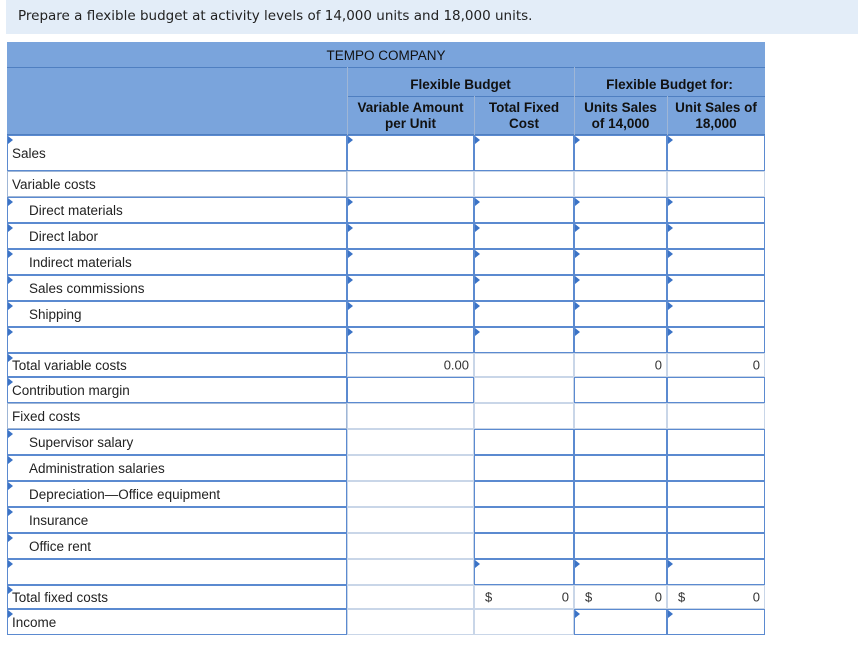 The height and width of the screenshot is (648, 863). Describe the element at coordinates (716, 288) in the screenshot. I see `sales-commissions-18000-input` at that location.